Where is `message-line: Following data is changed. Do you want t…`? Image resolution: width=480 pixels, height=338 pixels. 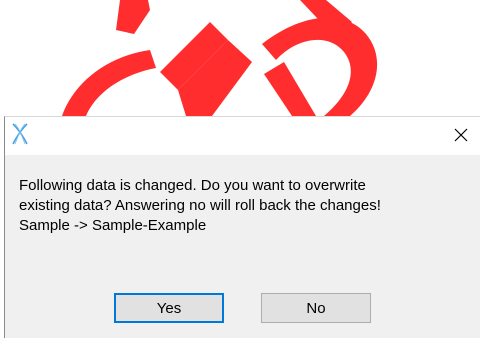
message-line: Following data is changed. Do you want t… is located at coordinates (192, 185).